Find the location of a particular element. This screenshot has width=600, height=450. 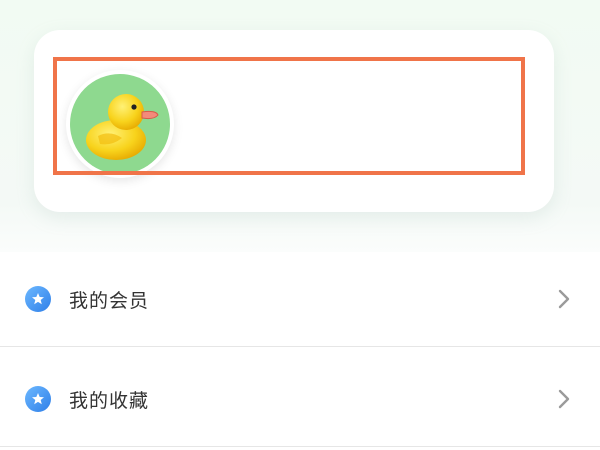

menu-item-label: 我的收藏 is located at coordinates (109, 400).